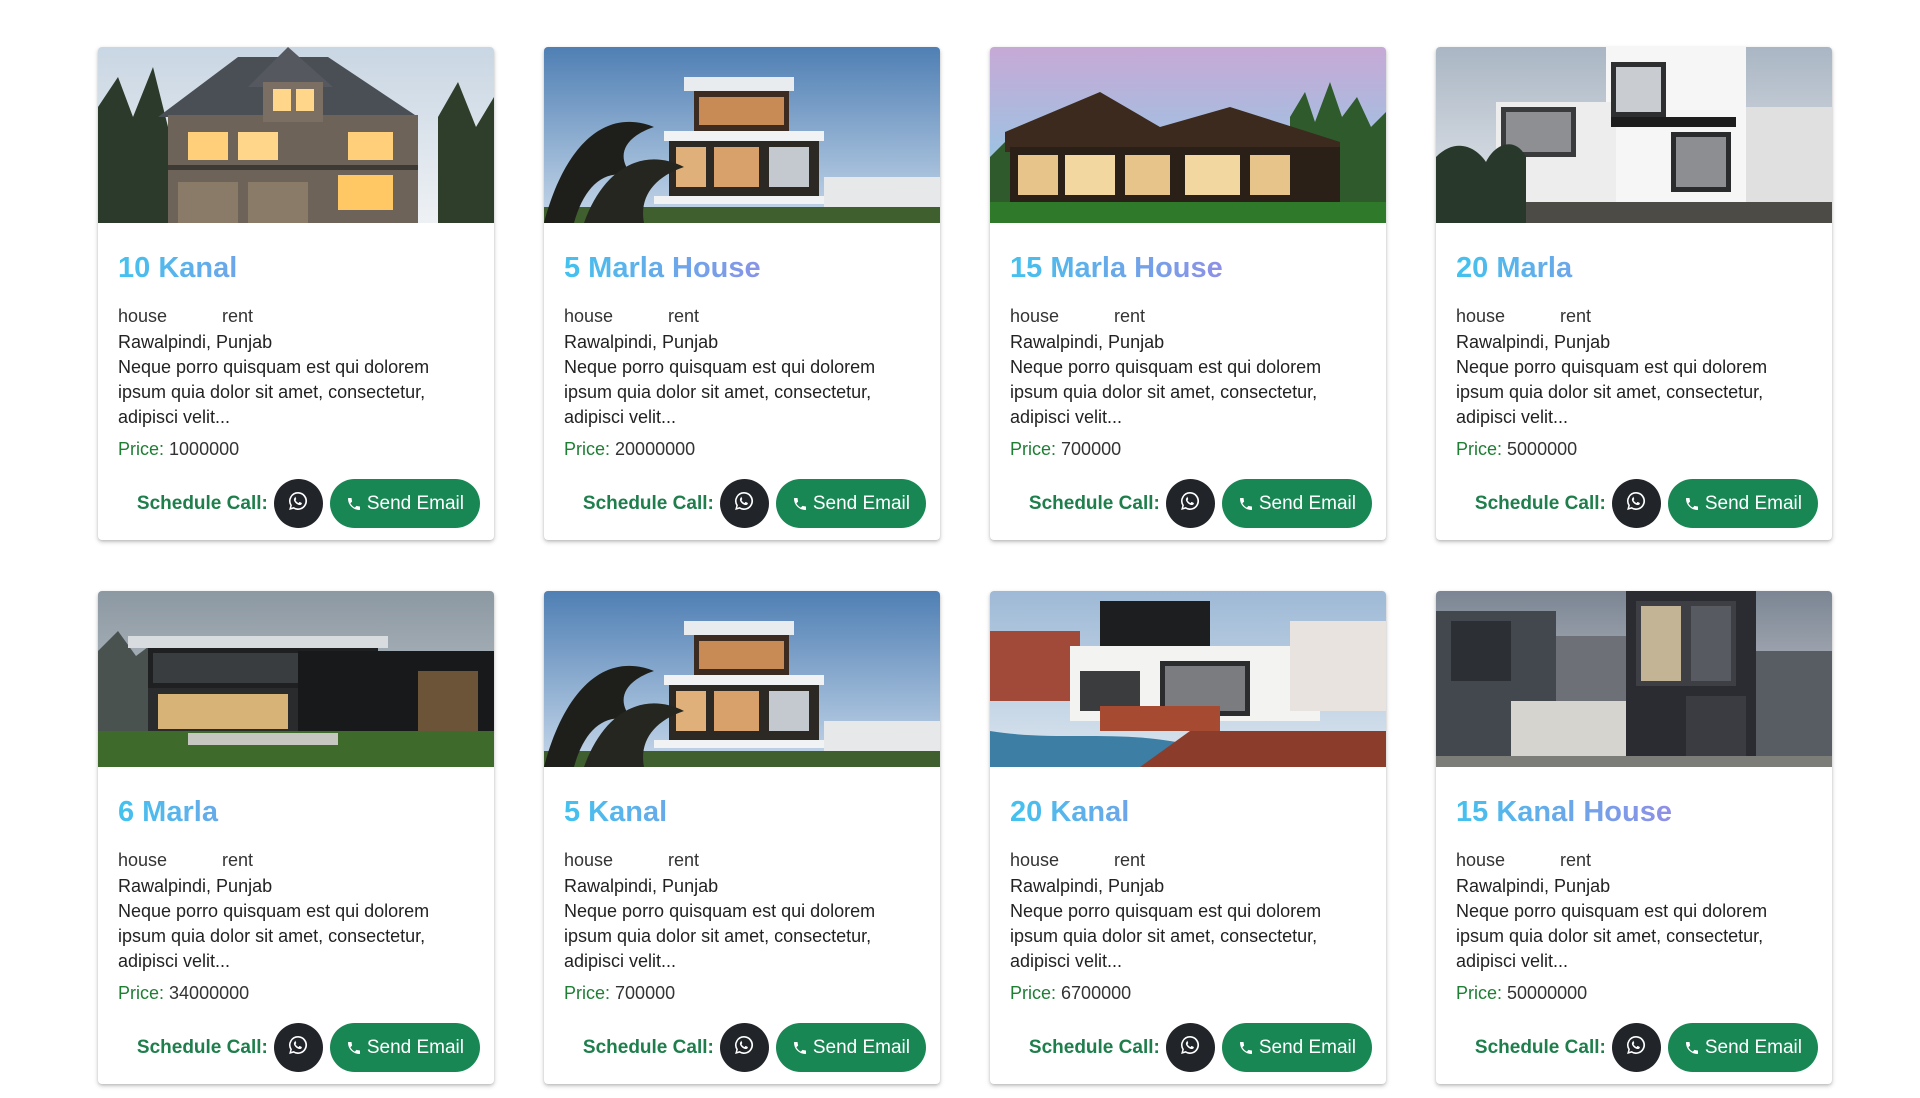  I want to click on price-value: 1000000, so click(204, 449).